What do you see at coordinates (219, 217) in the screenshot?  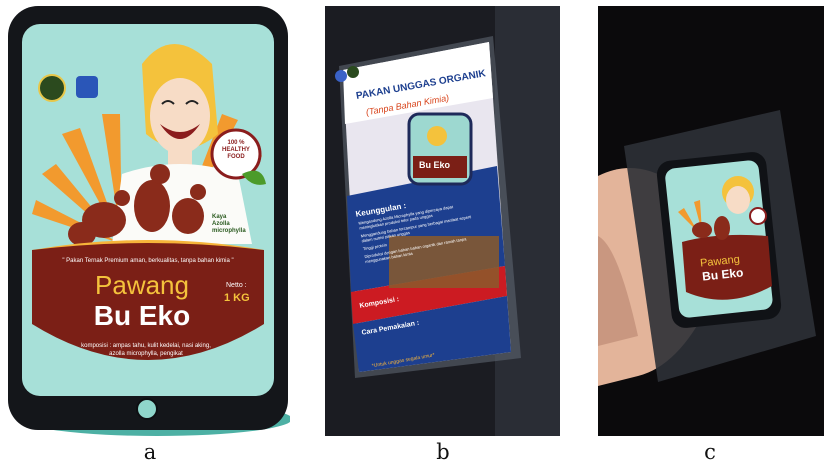 I see `feature-line: Kaya` at bounding box center [219, 217].